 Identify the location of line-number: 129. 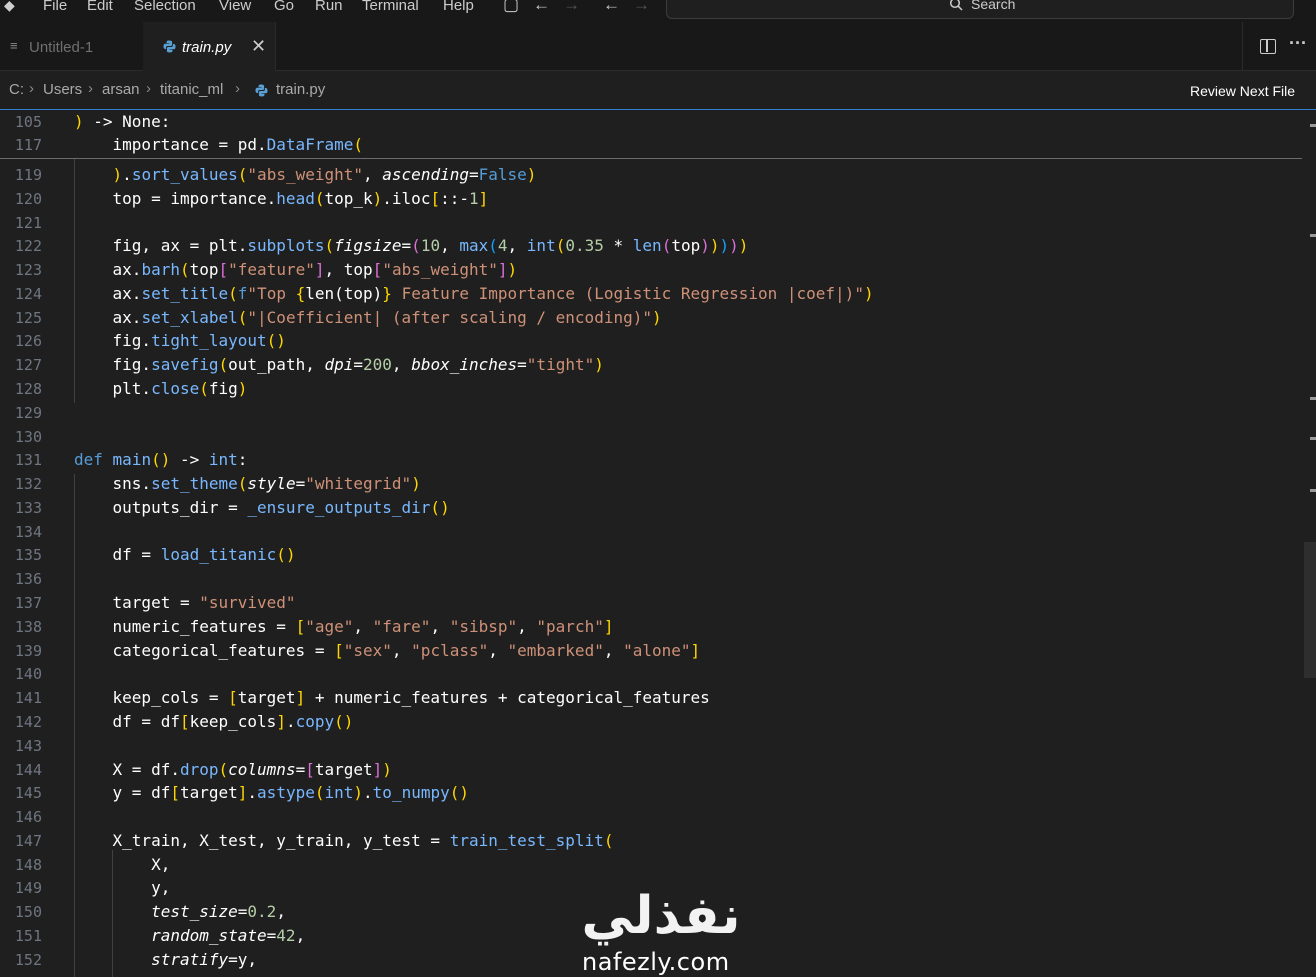
(28, 412).